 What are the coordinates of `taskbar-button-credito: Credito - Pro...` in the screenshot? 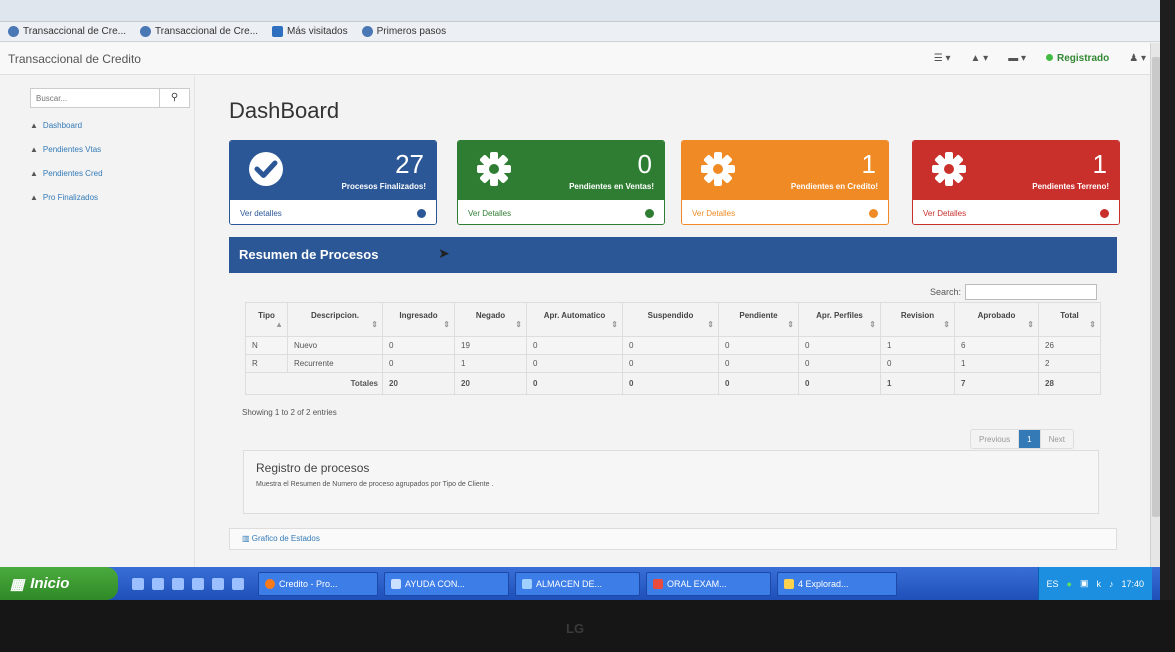 It's located at (318, 583).